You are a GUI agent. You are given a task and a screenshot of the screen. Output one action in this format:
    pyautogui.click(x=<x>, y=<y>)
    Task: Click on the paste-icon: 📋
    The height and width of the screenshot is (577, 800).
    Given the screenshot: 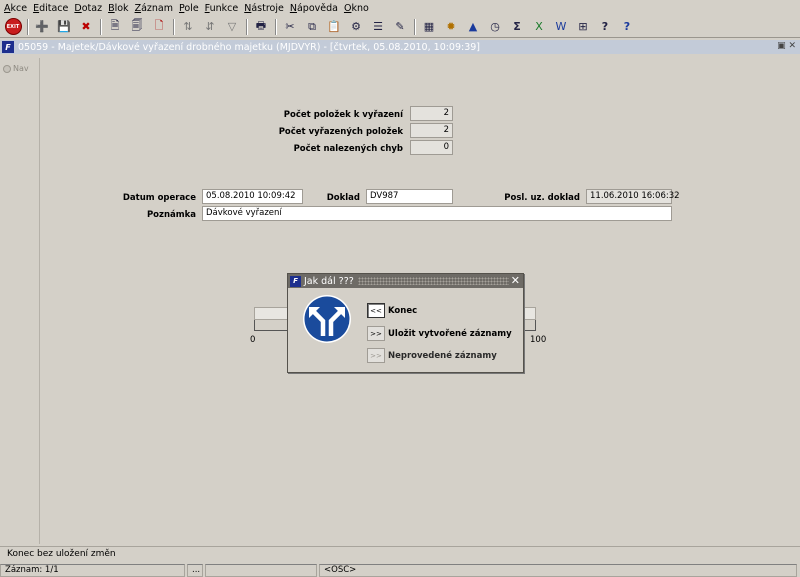 What is the action you would take?
    pyautogui.click(x=334, y=26)
    